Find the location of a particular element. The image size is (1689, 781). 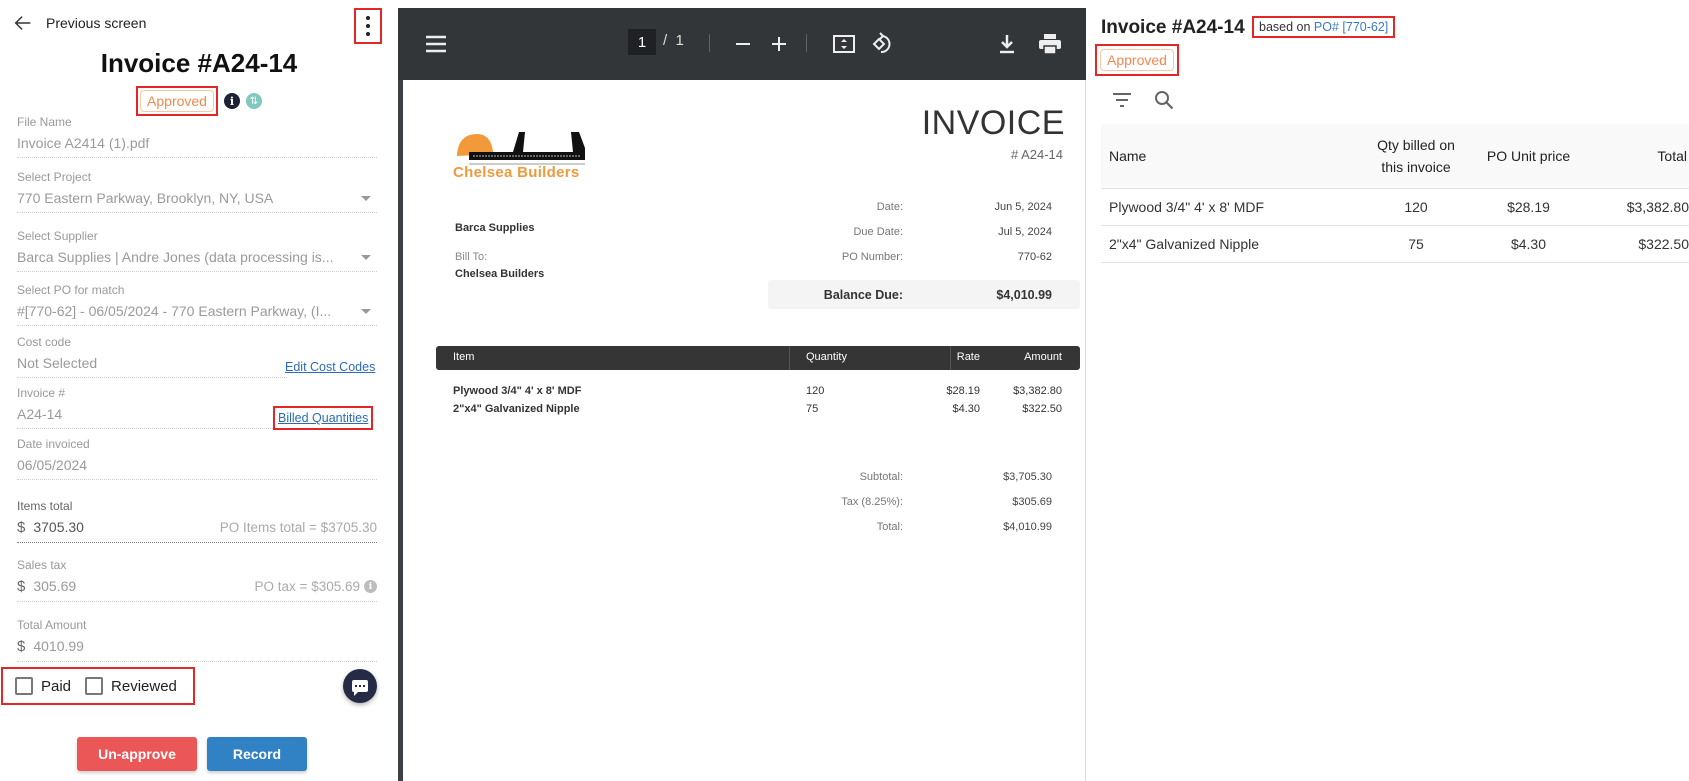

based-on-label: based on is located at coordinates (1285, 27).